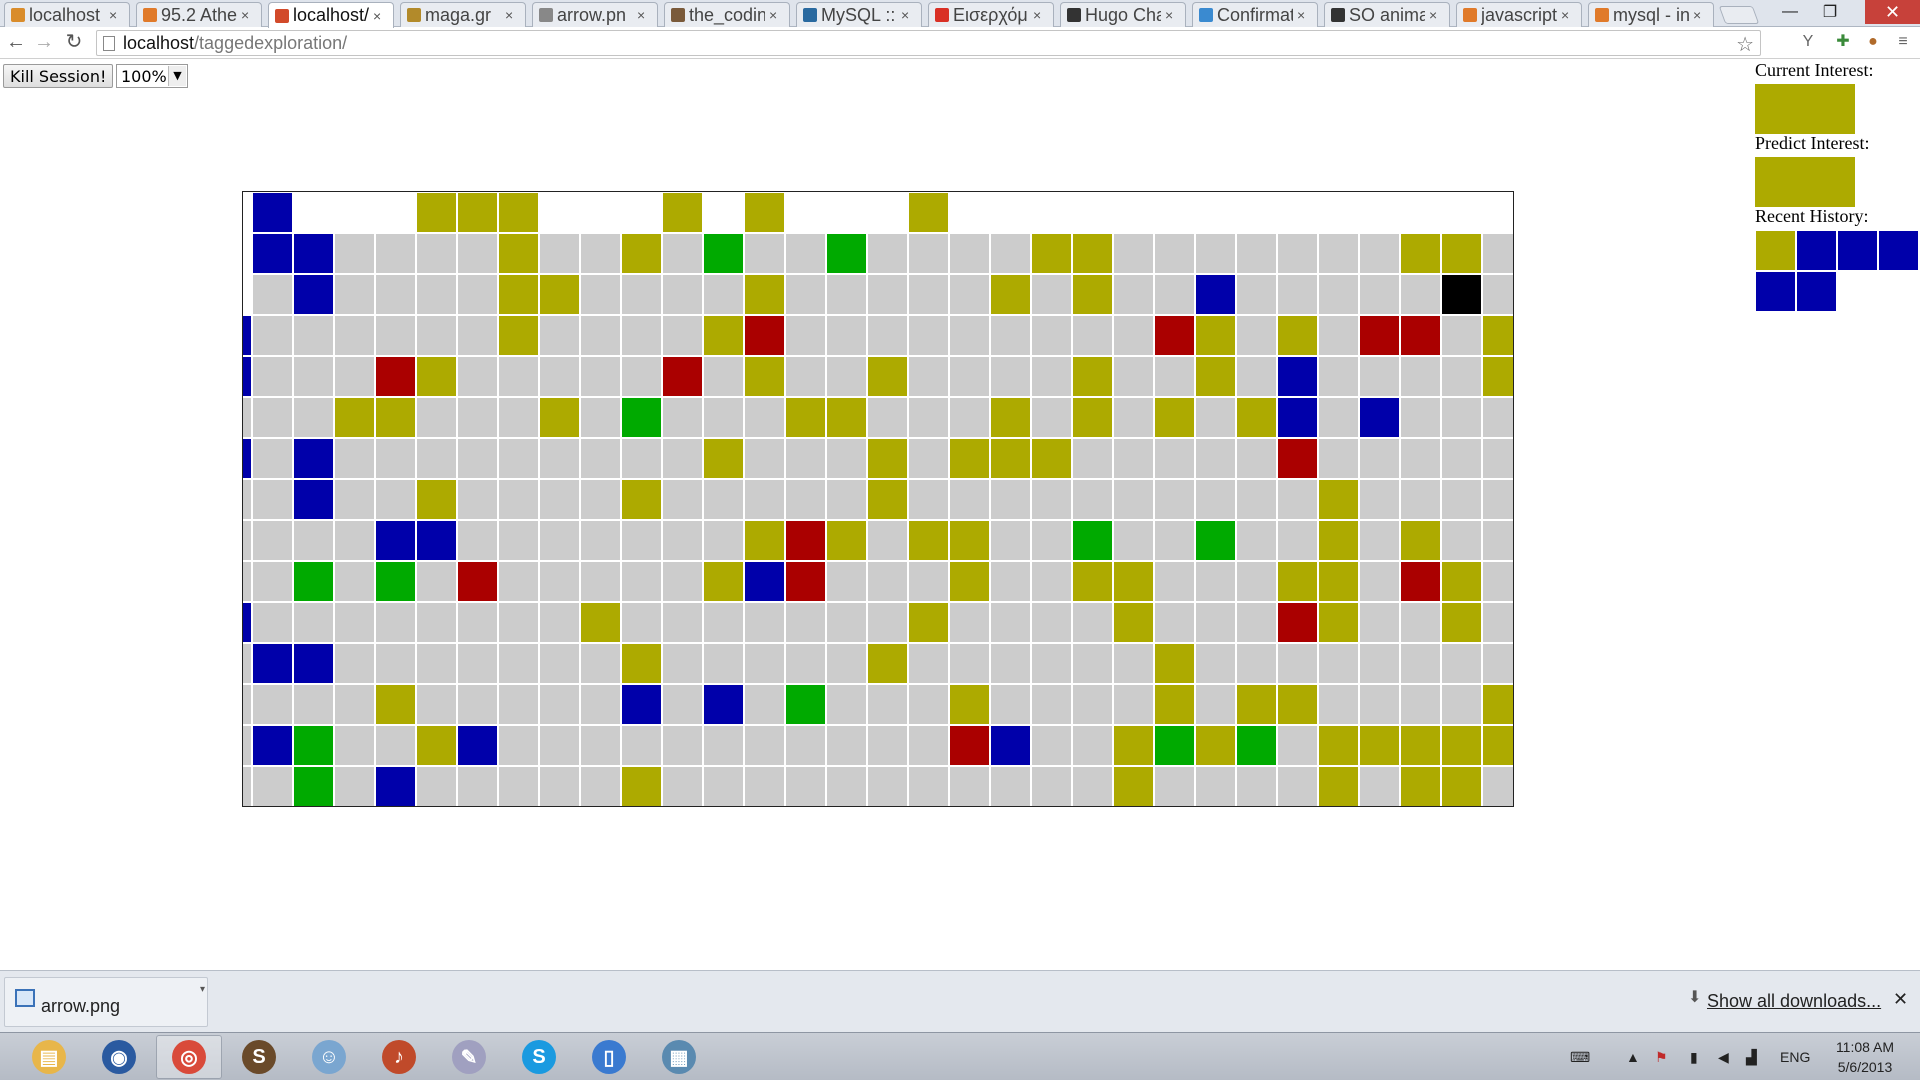 This screenshot has height=1080, width=1920. What do you see at coordinates (189, 1057) in the screenshot?
I see `taskbar-app: ◎` at bounding box center [189, 1057].